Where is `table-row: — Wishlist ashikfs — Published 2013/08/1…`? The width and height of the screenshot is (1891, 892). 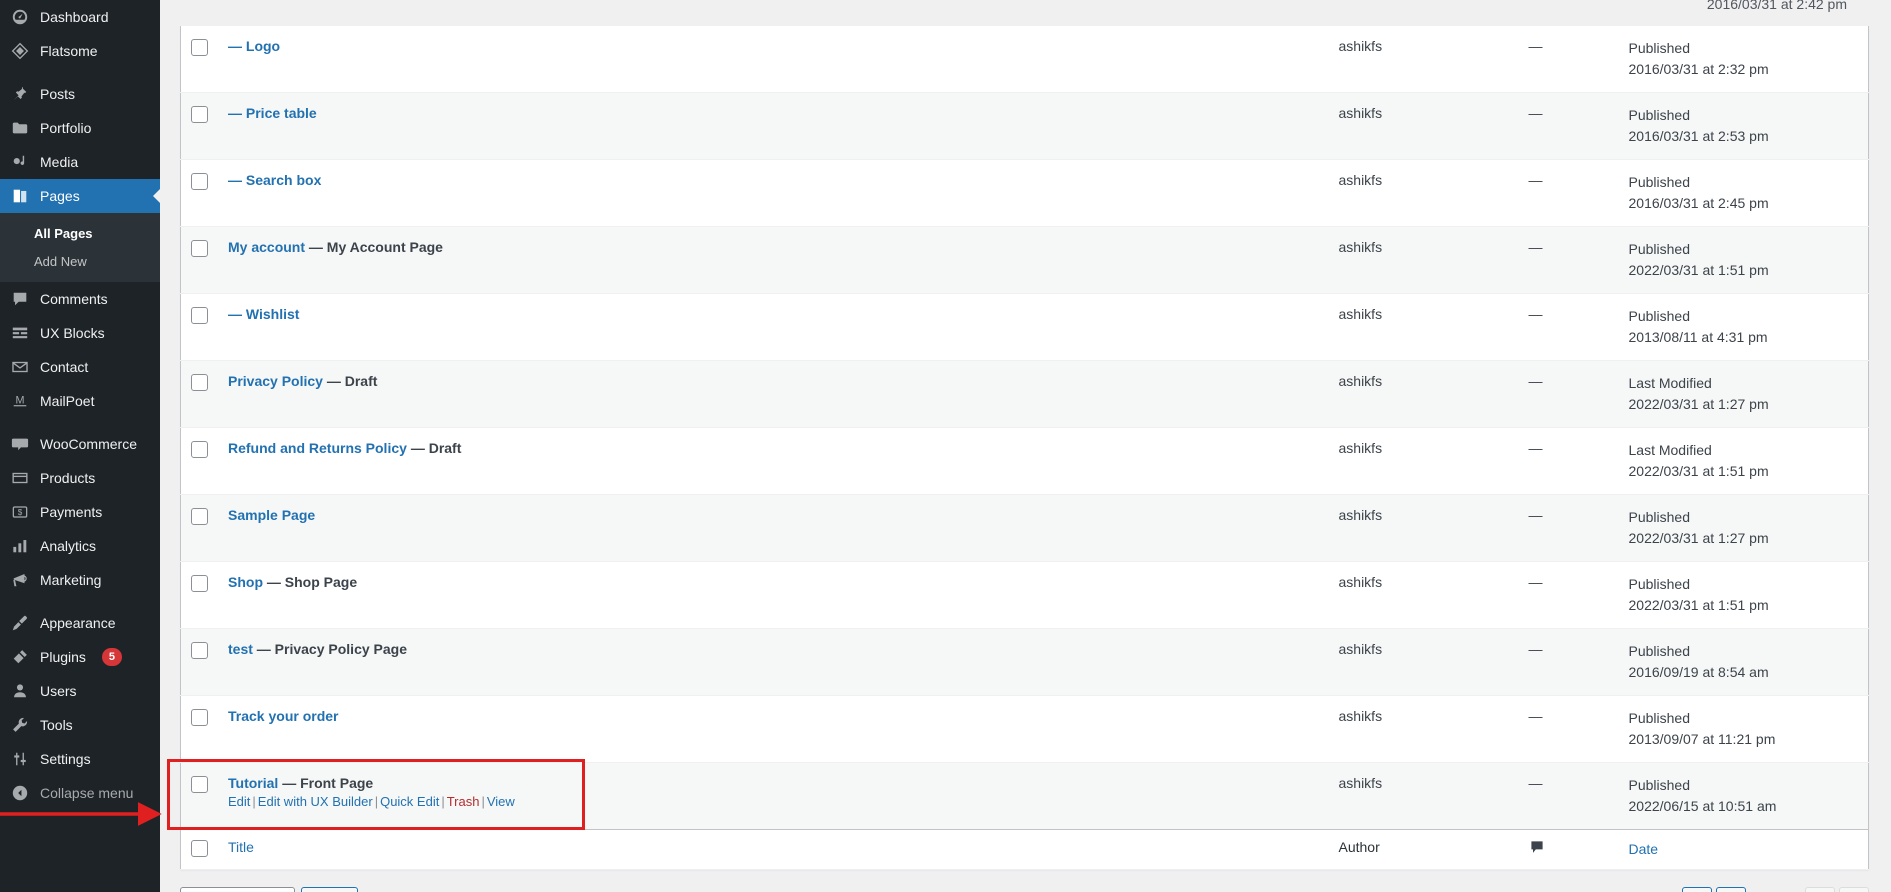 table-row: — Wishlist ashikfs — Published 2013/08/1… is located at coordinates (1024, 327).